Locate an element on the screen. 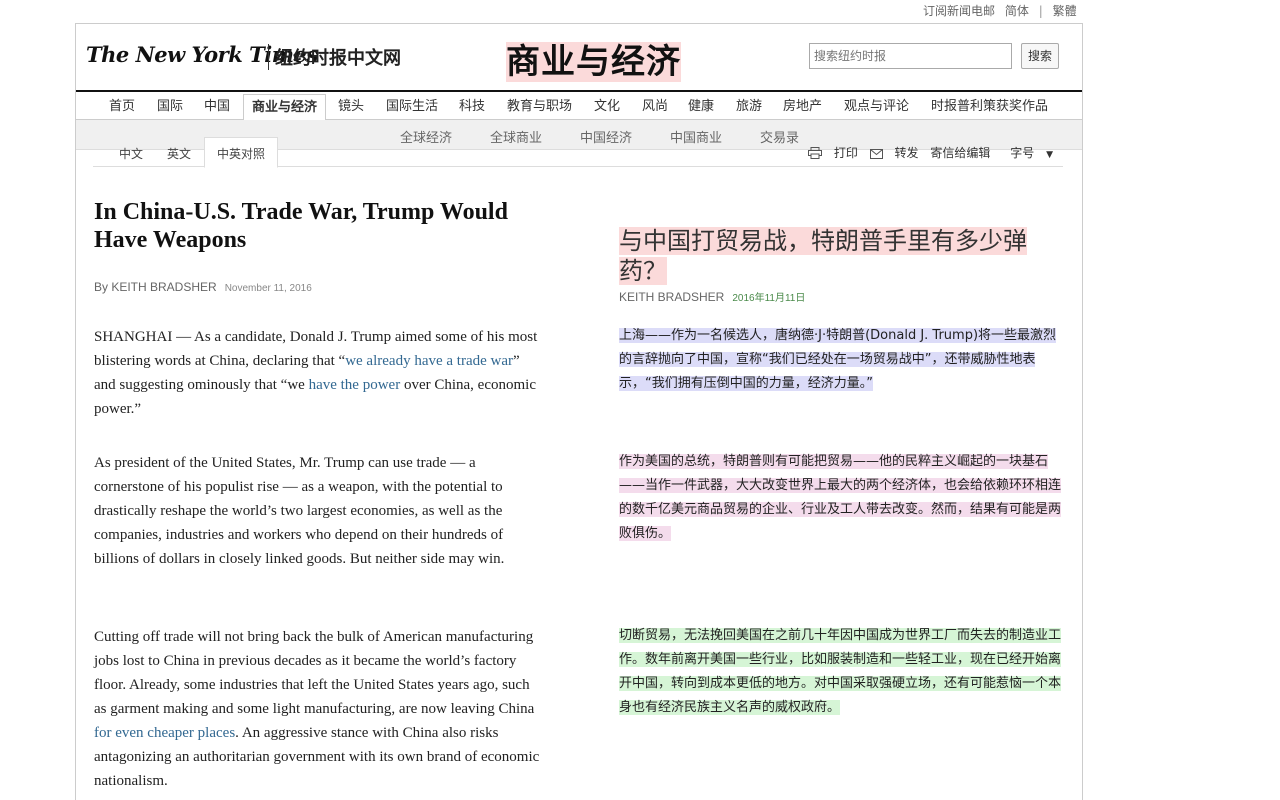  printer-icon is located at coordinates (815, 153).